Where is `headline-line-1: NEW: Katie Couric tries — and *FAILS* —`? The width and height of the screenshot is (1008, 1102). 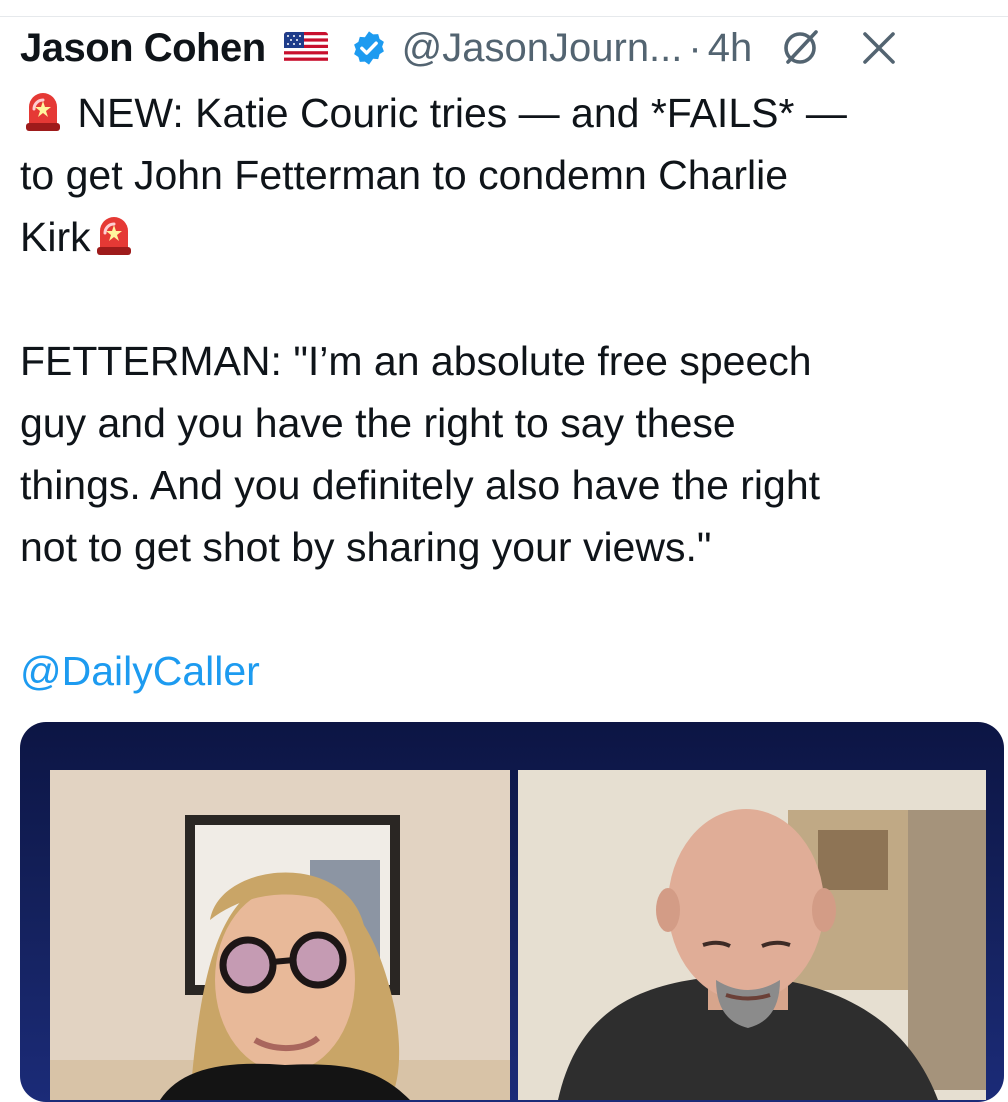
headline-line-1: NEW: Katie Couric tries — and *FAILS* — is located at coordinates (505, 113).